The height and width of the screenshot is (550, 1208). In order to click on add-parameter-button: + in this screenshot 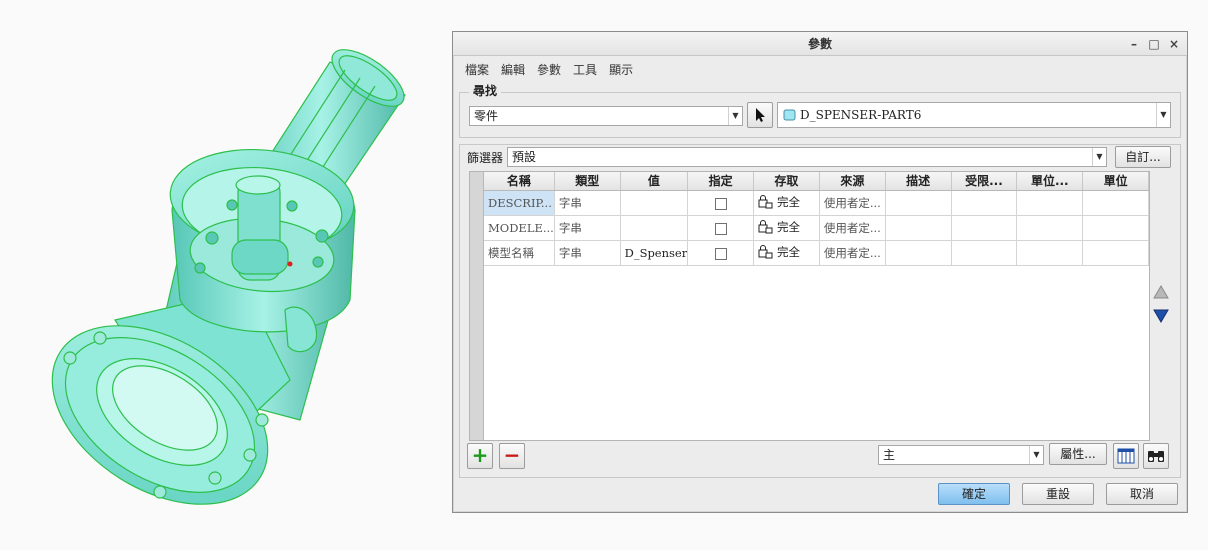, I will do `click(480, 456)`.